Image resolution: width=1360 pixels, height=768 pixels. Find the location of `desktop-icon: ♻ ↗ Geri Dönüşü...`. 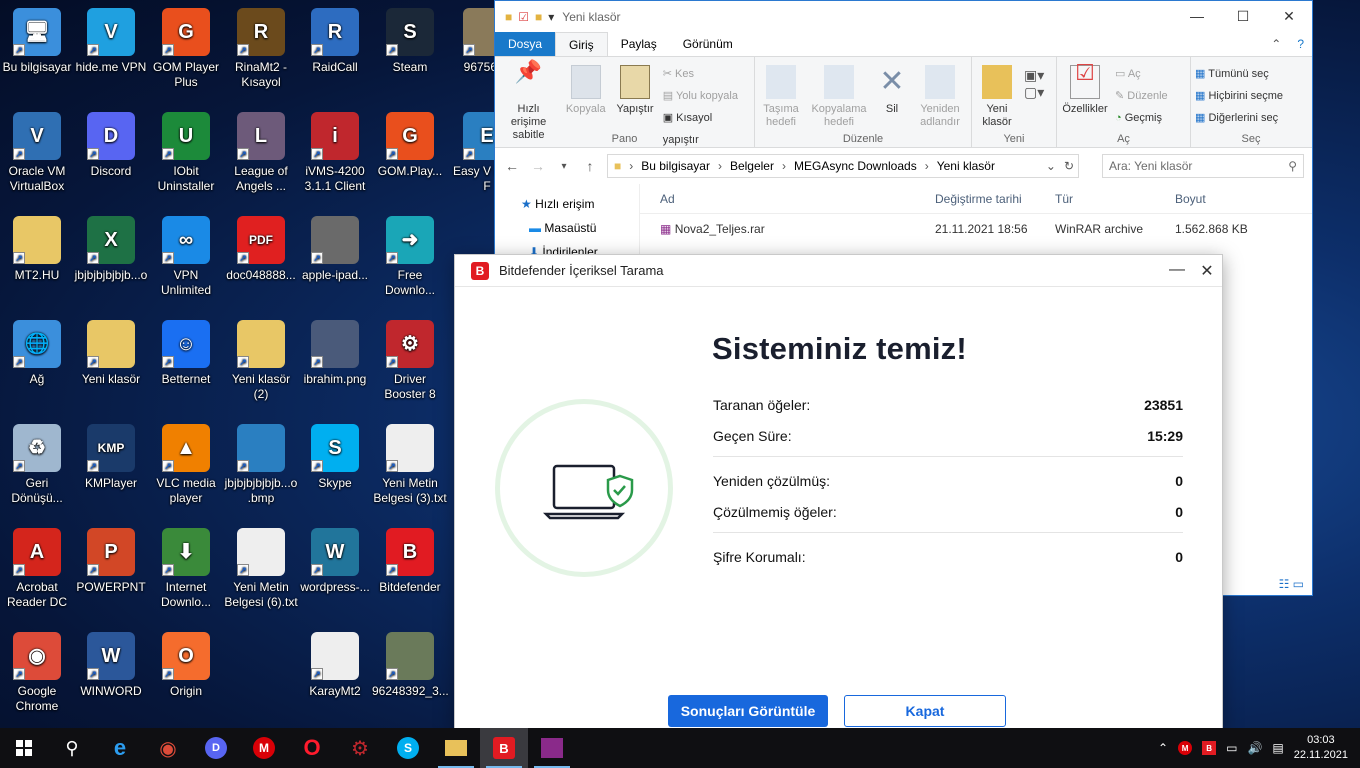

desktop-icon: ♻ ↗ Geri Dönüşü... is located at coordinates (37, 465).